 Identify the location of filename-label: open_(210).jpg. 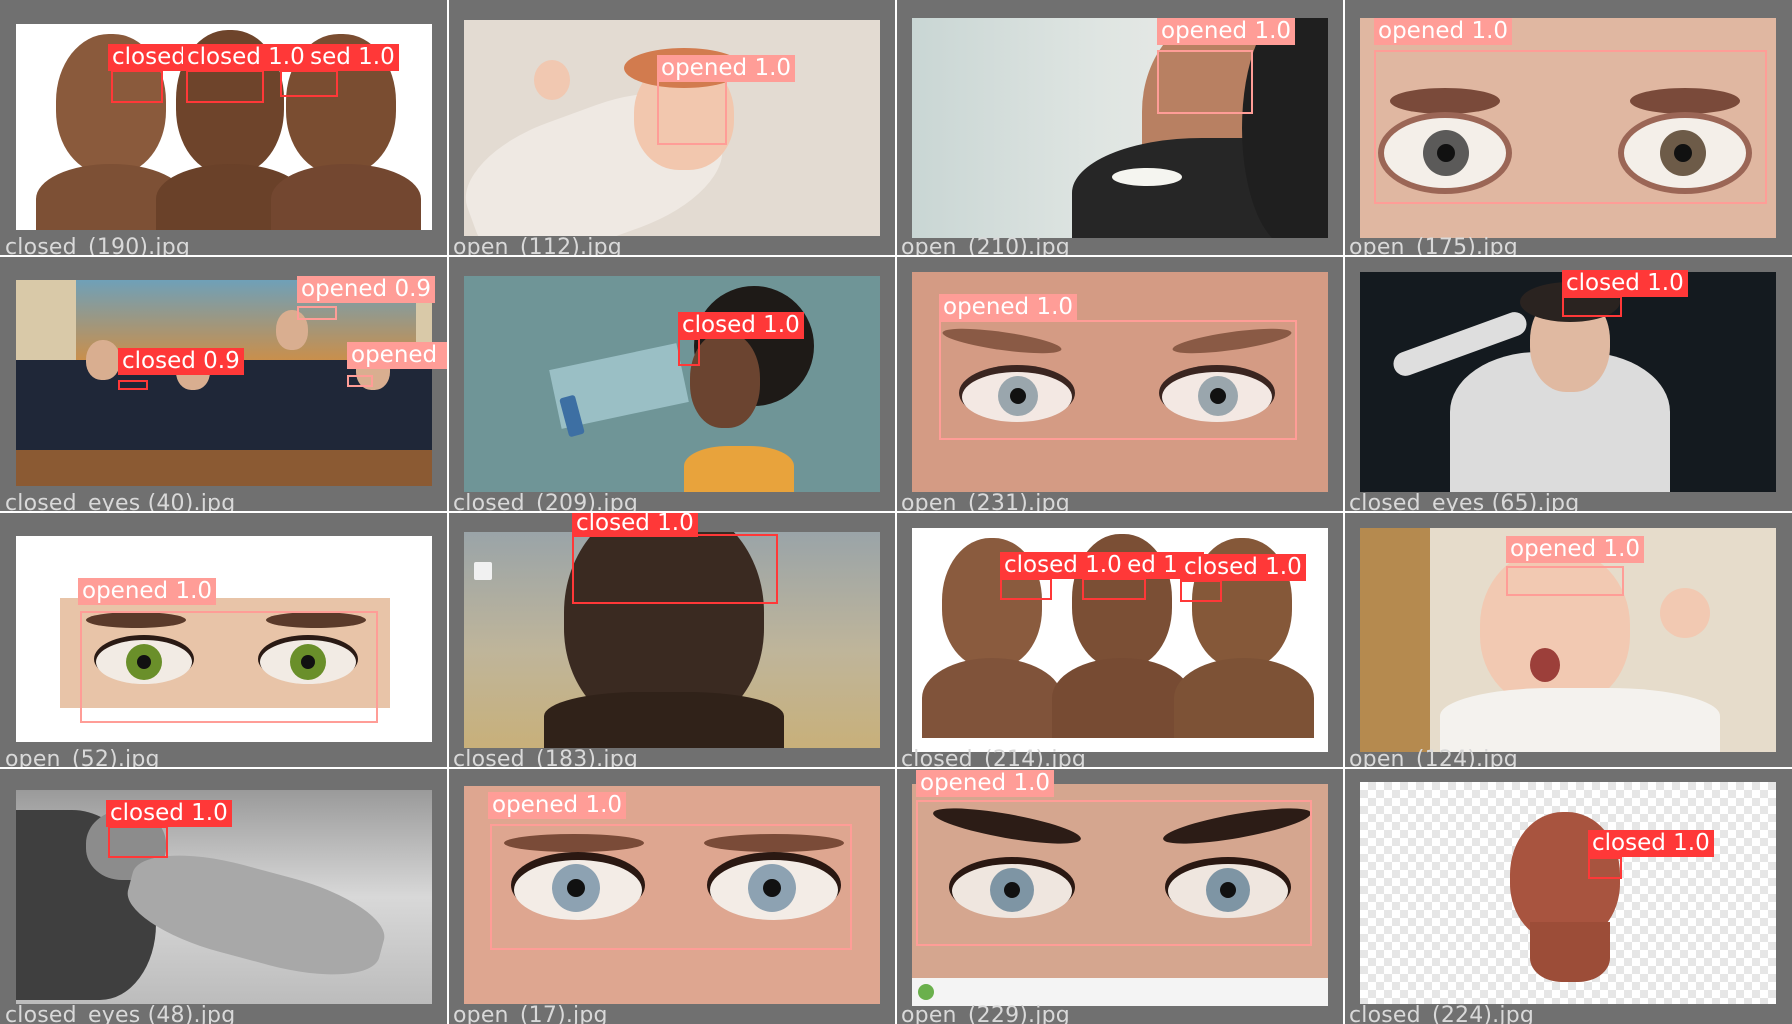
(985, 246).